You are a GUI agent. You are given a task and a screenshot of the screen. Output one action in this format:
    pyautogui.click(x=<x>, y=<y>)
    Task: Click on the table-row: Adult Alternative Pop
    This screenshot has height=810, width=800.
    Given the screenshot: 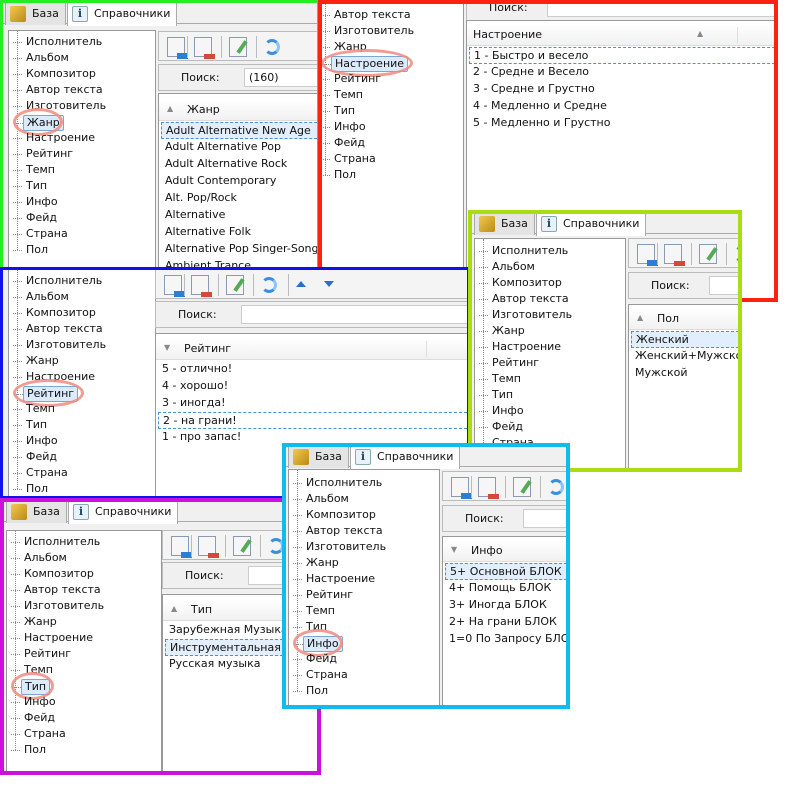 What is the action you would take?
    pyautogui.click(x=240, y=147)
    